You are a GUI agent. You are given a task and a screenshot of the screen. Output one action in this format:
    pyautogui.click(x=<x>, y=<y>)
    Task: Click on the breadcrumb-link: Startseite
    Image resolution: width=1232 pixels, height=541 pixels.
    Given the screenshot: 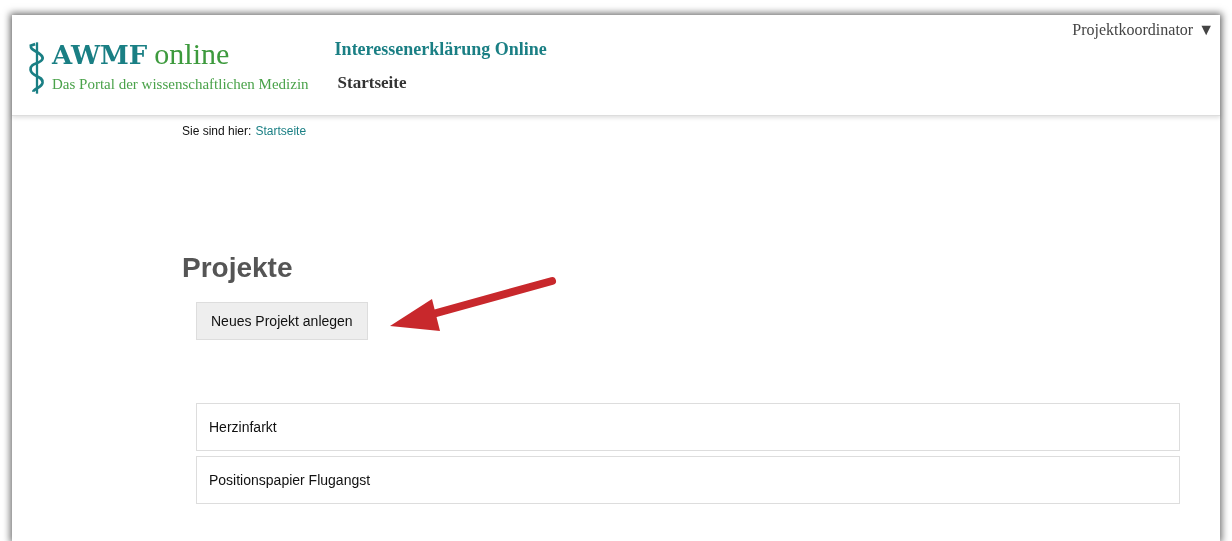 What is the action you would take?
    pyautogui.click(x=281, y=131)
    